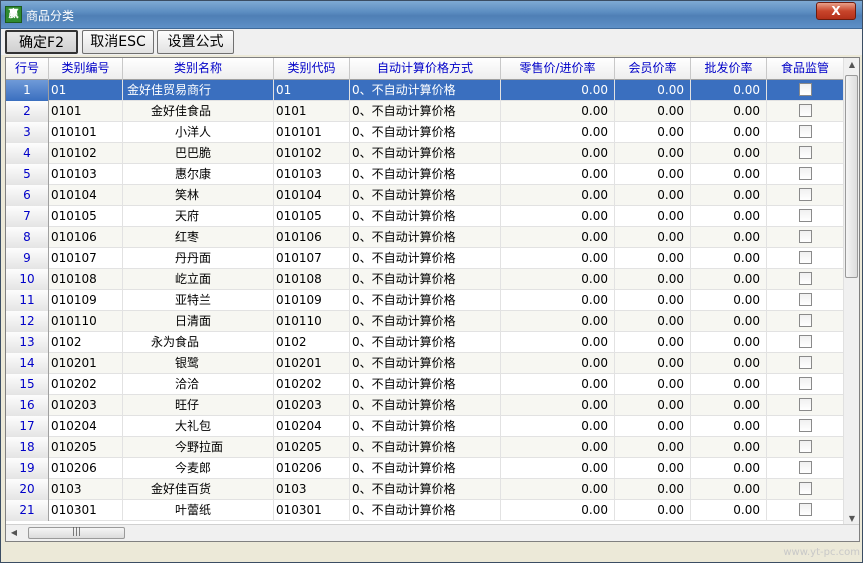  What do you see at coordinates (558, 69) in the screenshot?
I see `col-header-retail-rate: 零售价/进价率` at bounding box center [558, 69].